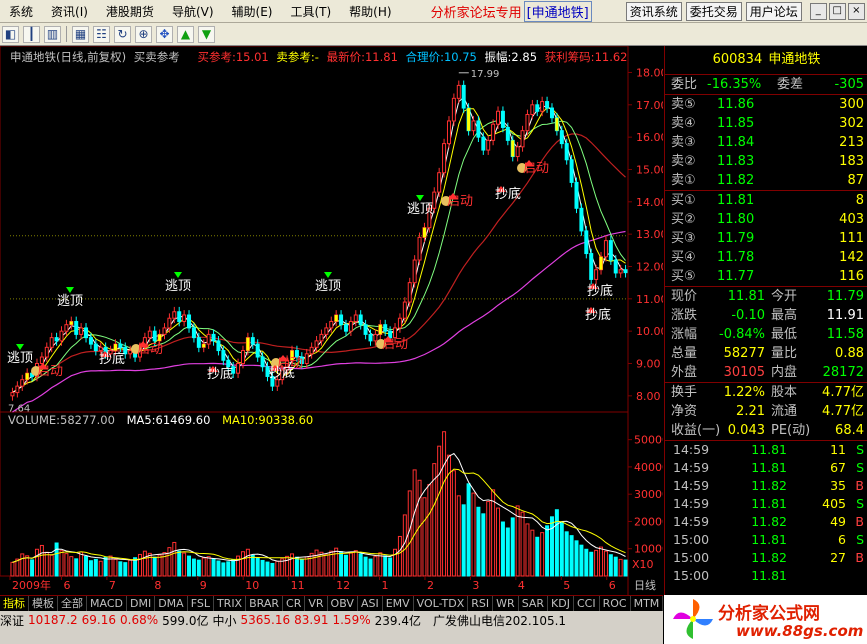  Describe the element at coordinates (766, 104) in the screenshot. I see `sell-row: 卖⑤ 11.86 300` at that location.